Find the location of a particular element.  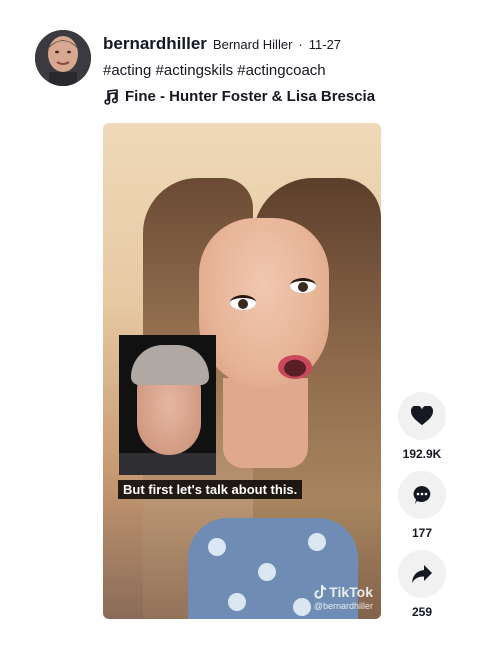

video-scene-mouth is located at coordinates (295, 367).